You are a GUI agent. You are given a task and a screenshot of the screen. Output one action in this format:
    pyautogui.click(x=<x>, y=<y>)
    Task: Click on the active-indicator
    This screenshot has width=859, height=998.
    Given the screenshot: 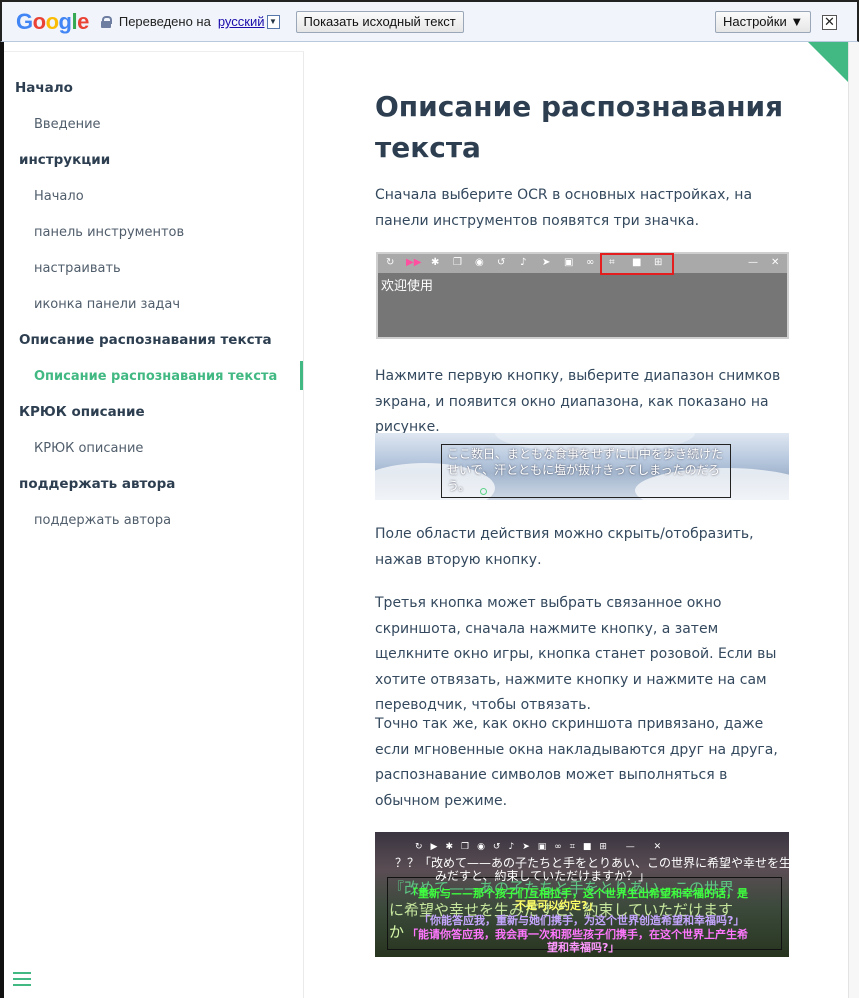 What is the action you would take?
    pyautogui.click(x=301, y=375)
    